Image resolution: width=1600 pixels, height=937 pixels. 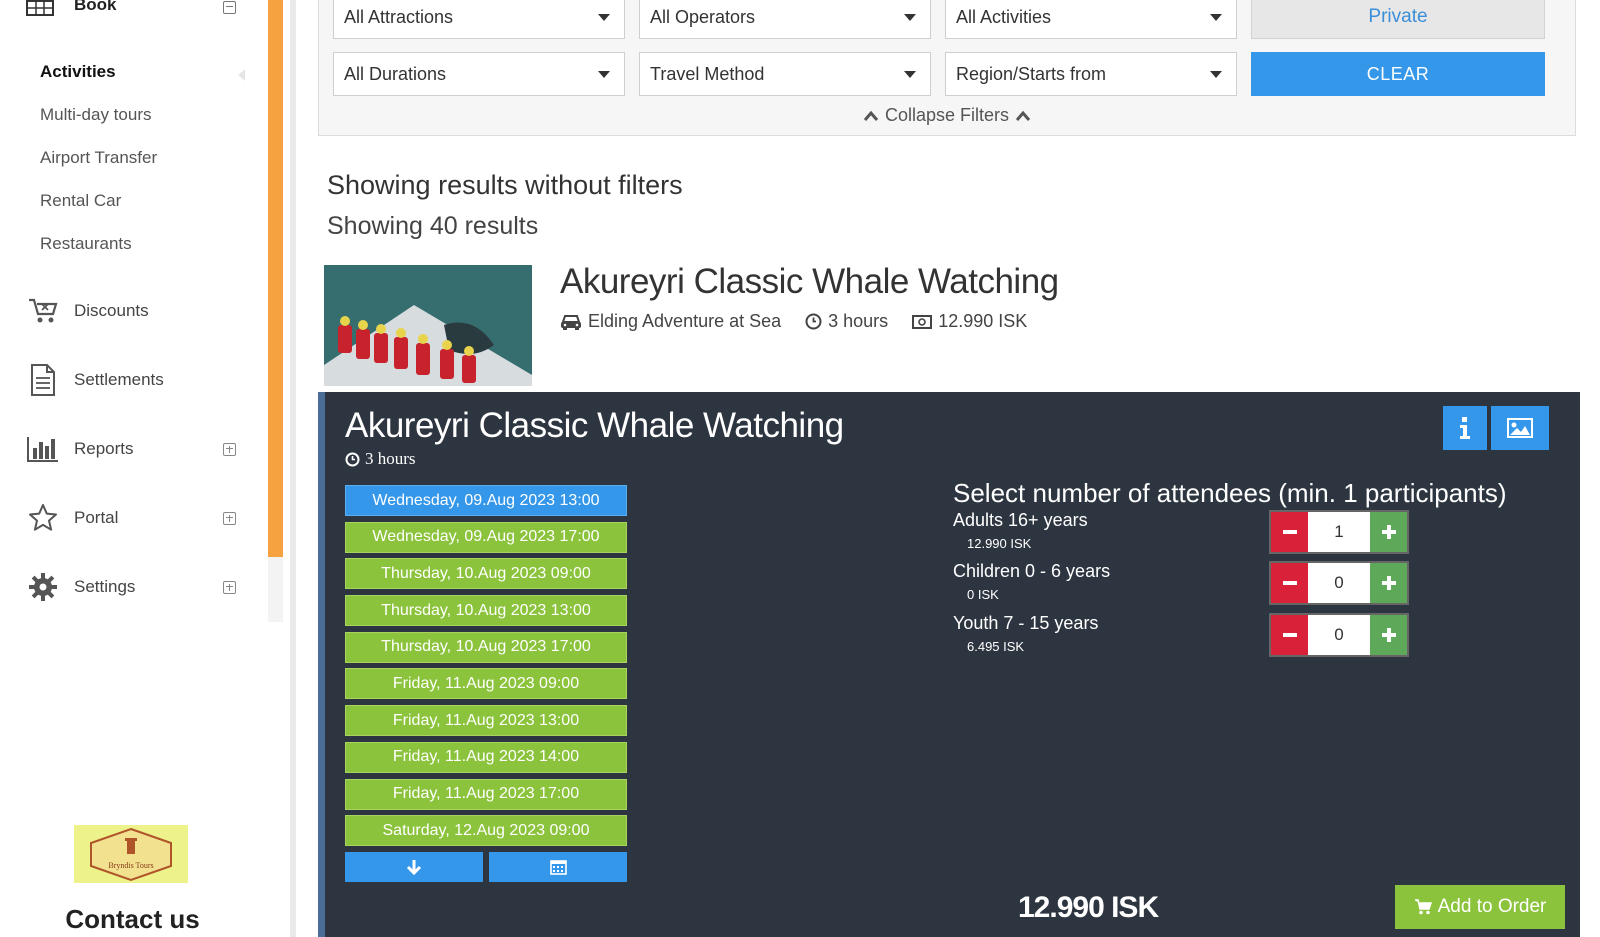 What do you see at coordinates (785, 74) in the screenshot?
I see `travel-method-select: Travel Method` at bounding box center [785, 74].